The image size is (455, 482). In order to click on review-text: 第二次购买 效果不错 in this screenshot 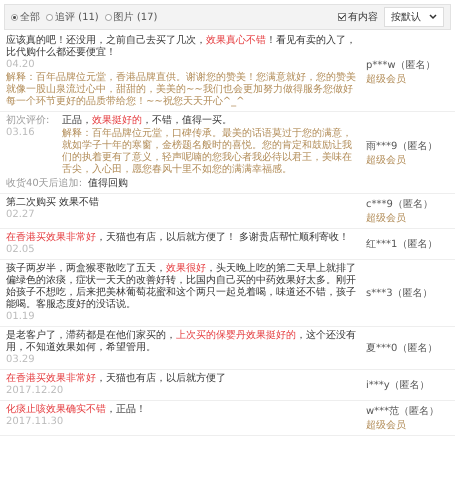, I will do `click(53, 203)`.